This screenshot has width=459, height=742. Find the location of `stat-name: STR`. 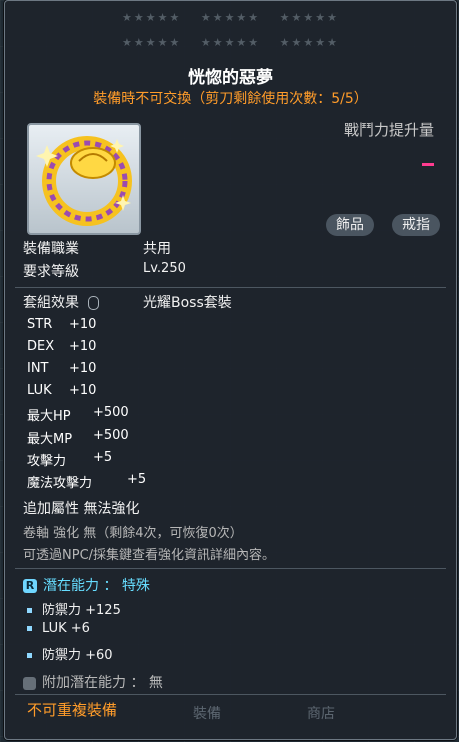

stat-name: STR is located at coordinates (40, 324).